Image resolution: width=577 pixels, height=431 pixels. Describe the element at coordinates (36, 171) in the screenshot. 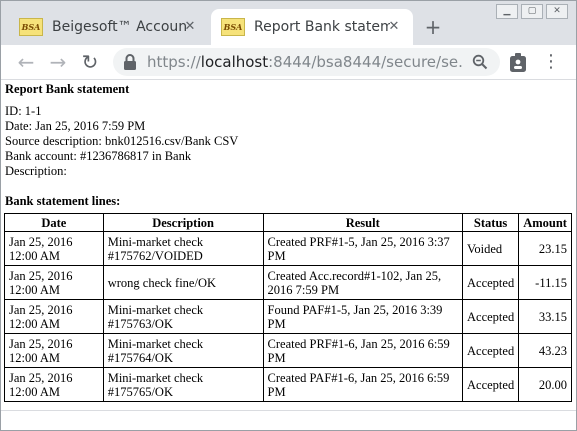

I see `detail-description: Description:` at that location.